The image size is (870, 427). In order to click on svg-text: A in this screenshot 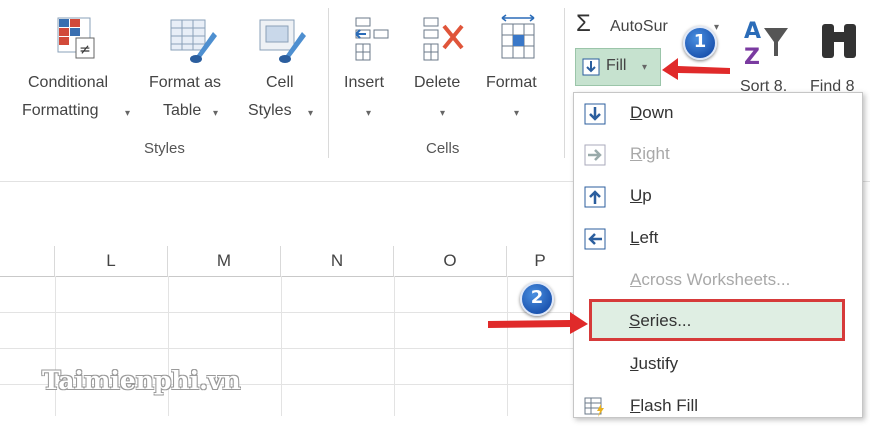, I will do `click(752, 31)`.